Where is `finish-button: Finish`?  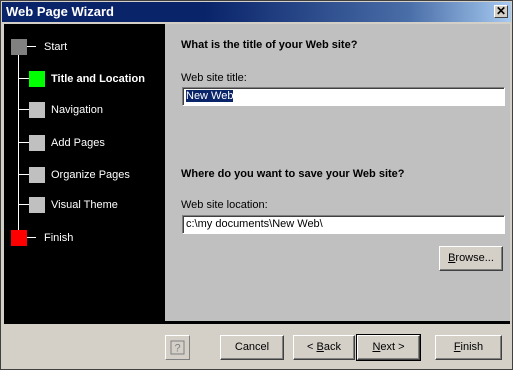 finish-button: Finish is located at coordinates (468, 347).